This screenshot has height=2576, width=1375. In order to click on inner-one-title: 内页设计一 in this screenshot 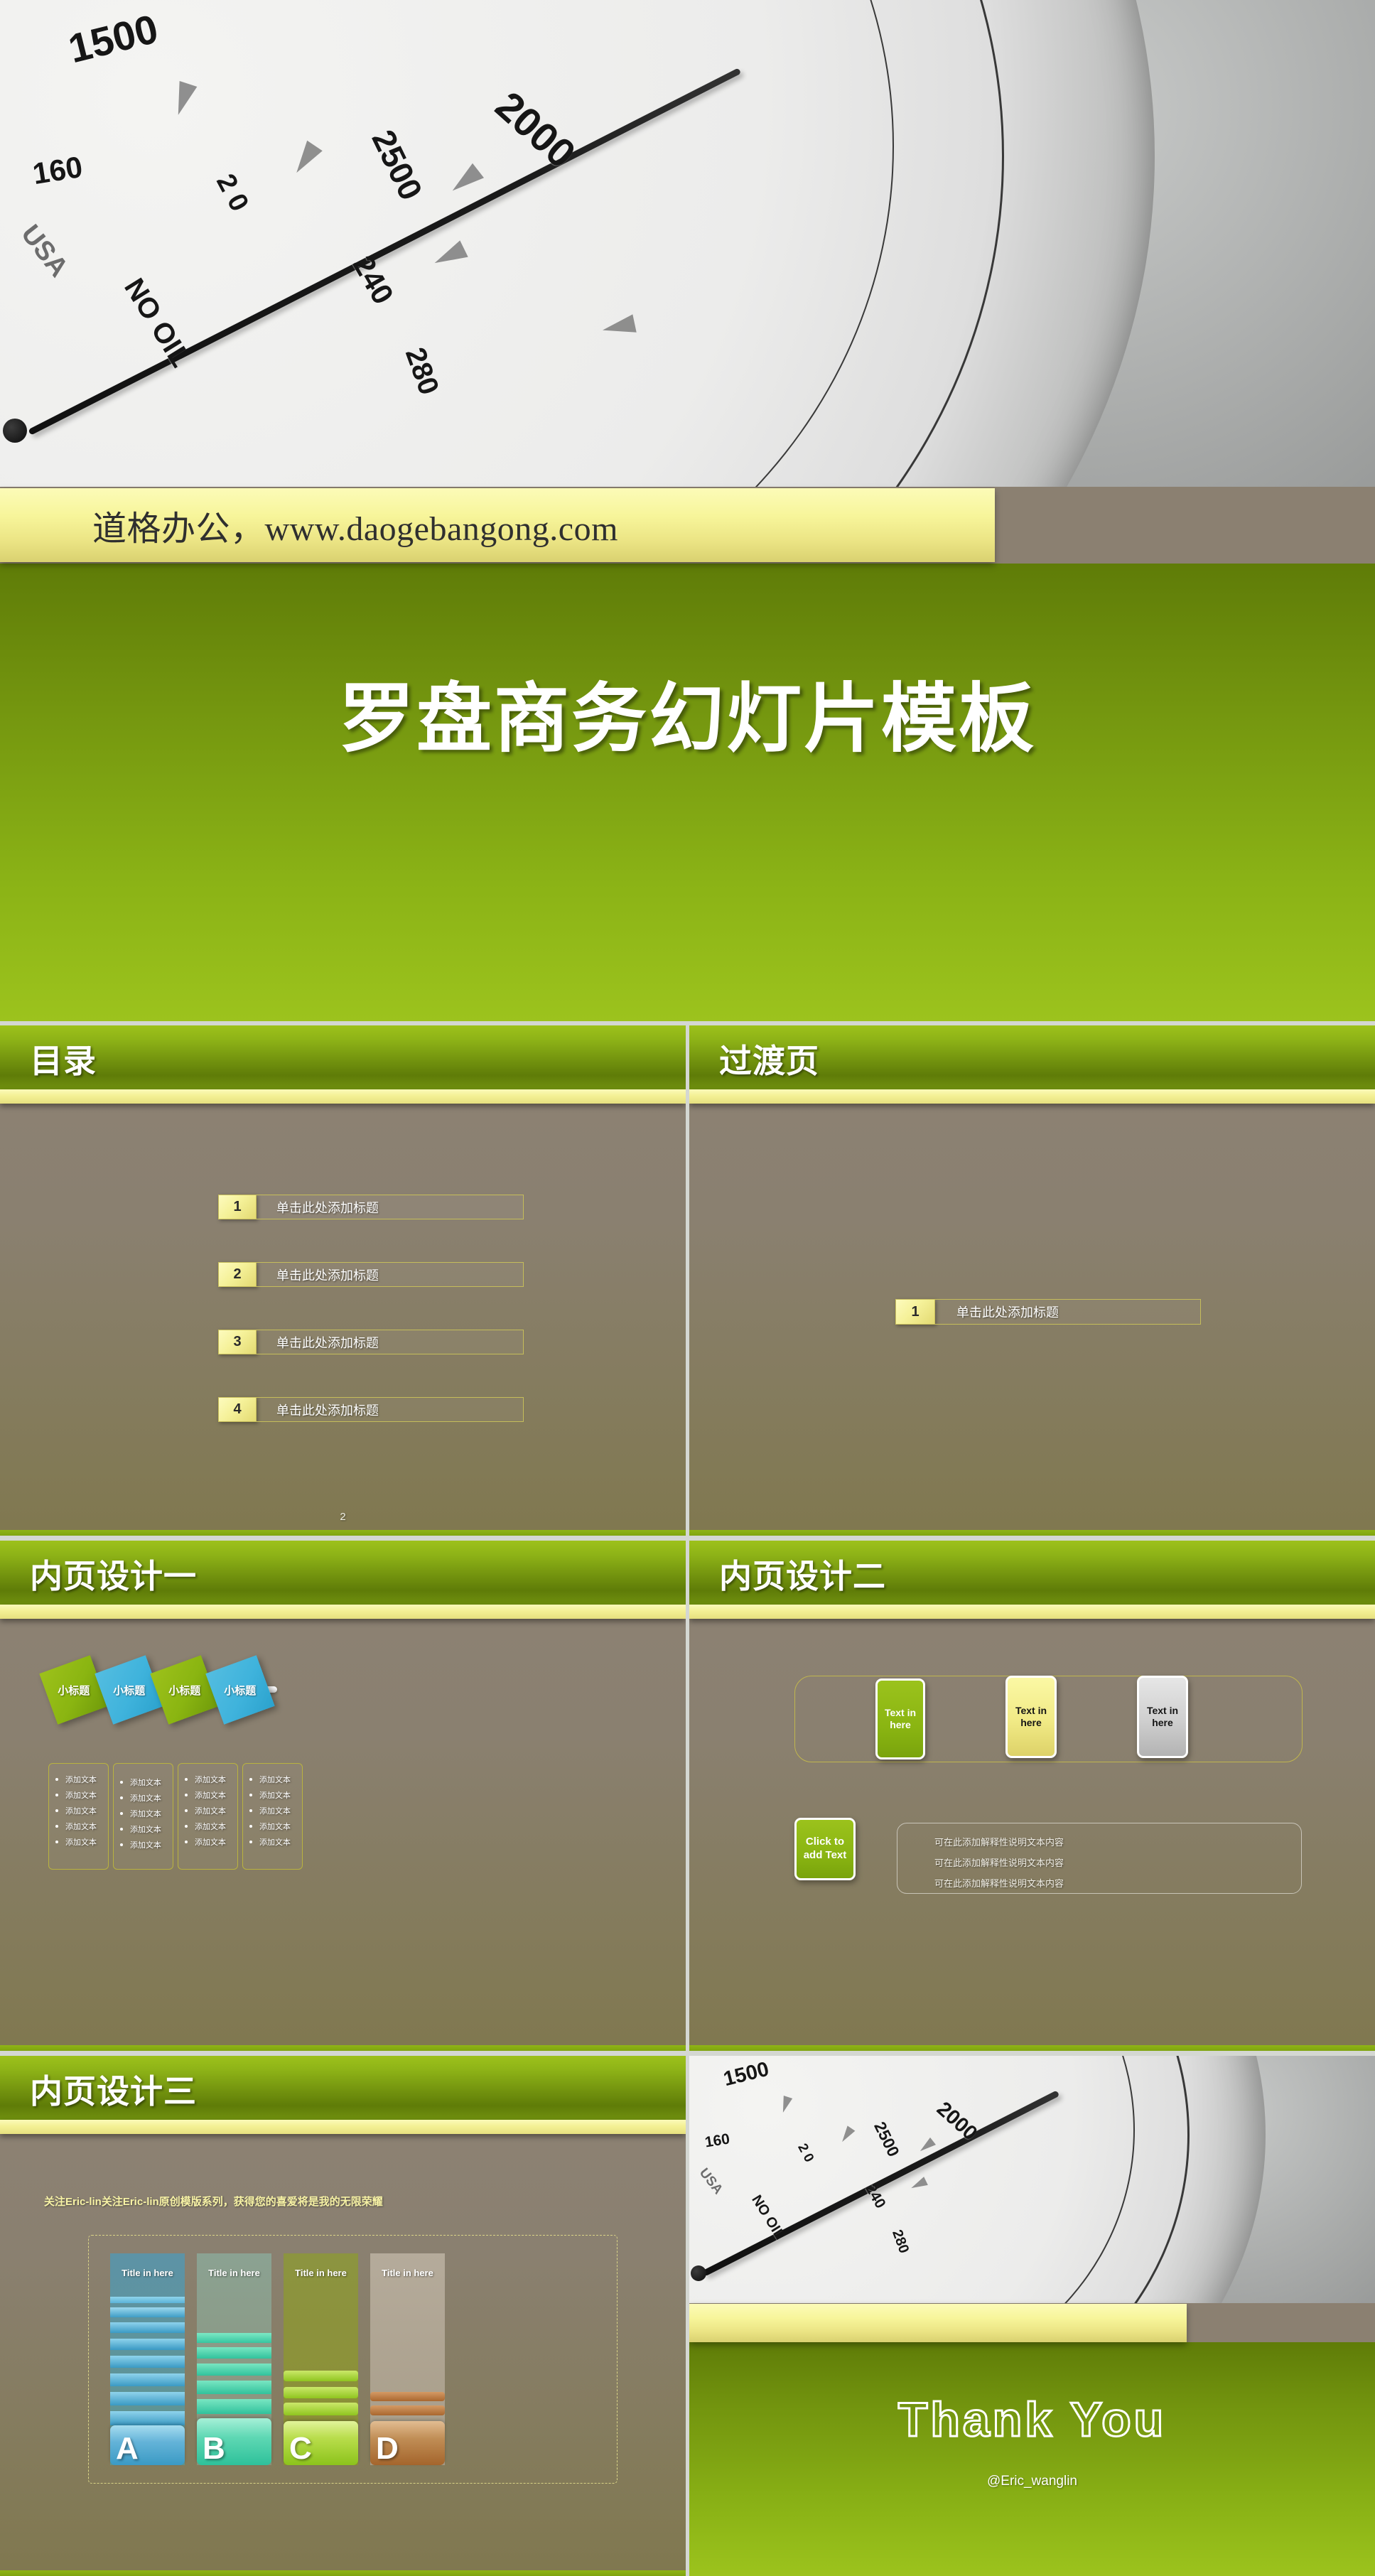, I will do `click(113, 1577)`.